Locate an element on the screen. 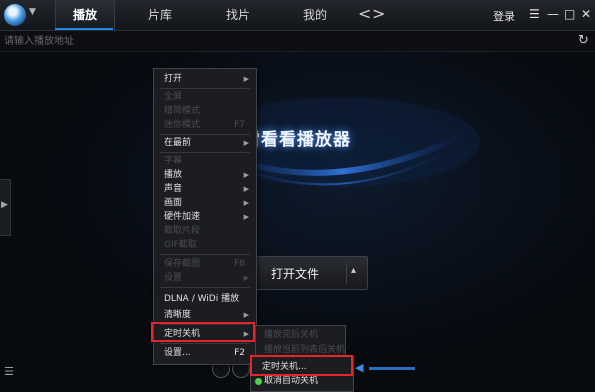 This screenshot has height=392, width=595. back-arrow-icon: < is located at coordinates (364, 14).